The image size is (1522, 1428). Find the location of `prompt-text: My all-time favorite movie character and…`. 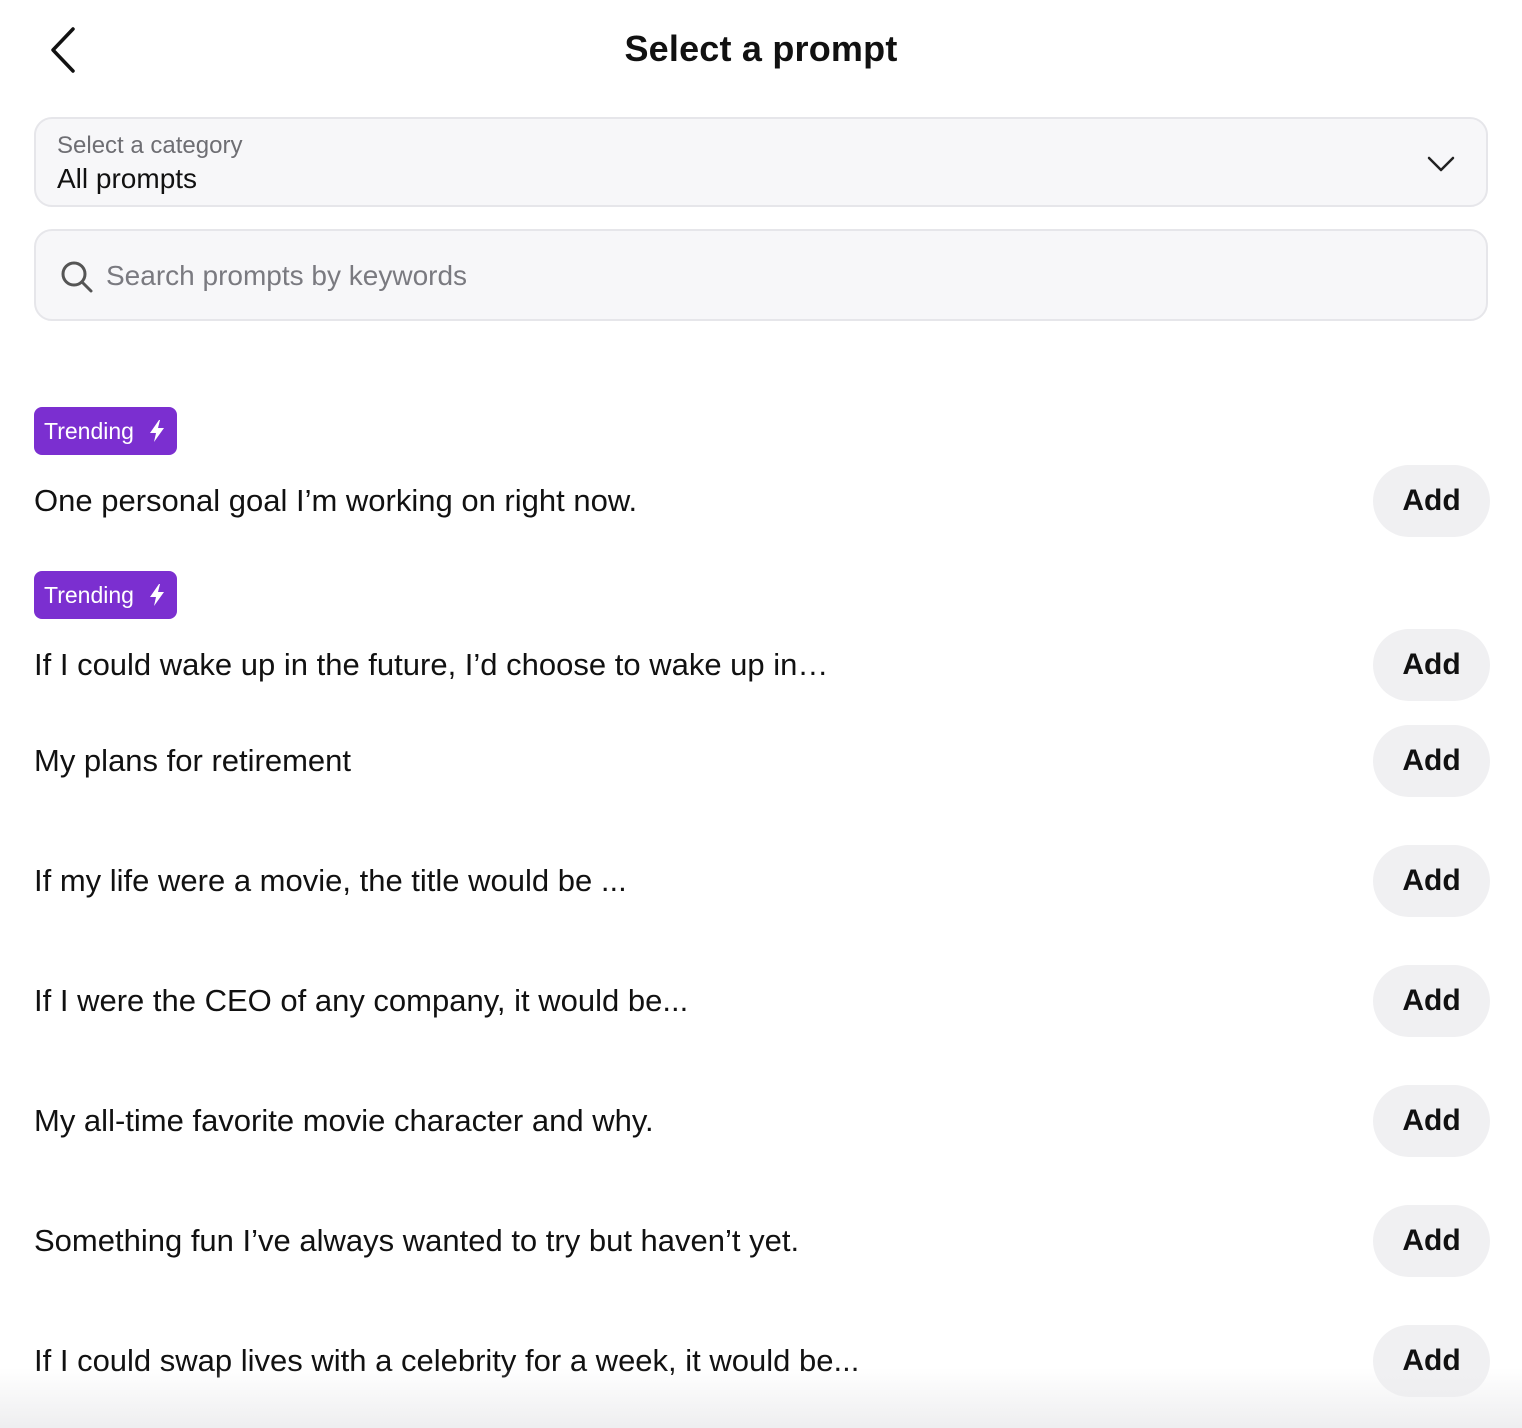

prompt-text: My all-time favorite movie character and… is located at coordinates (344, 1120).